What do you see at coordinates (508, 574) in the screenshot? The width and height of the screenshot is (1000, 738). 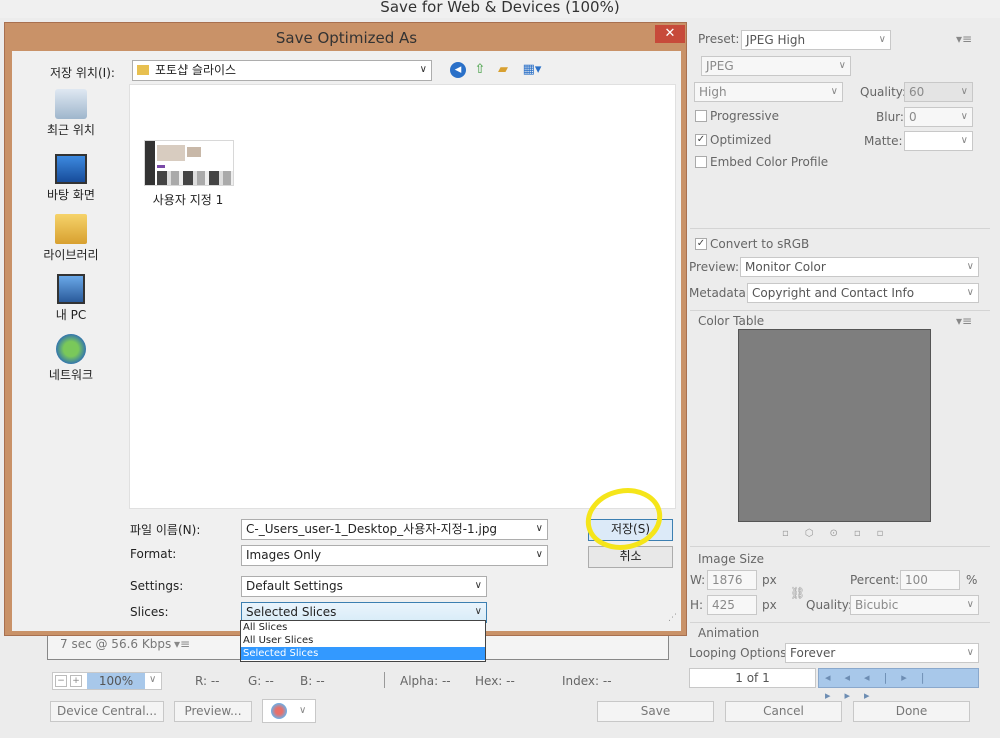 I see `annotation-layer` at bounding box center [508, 574].